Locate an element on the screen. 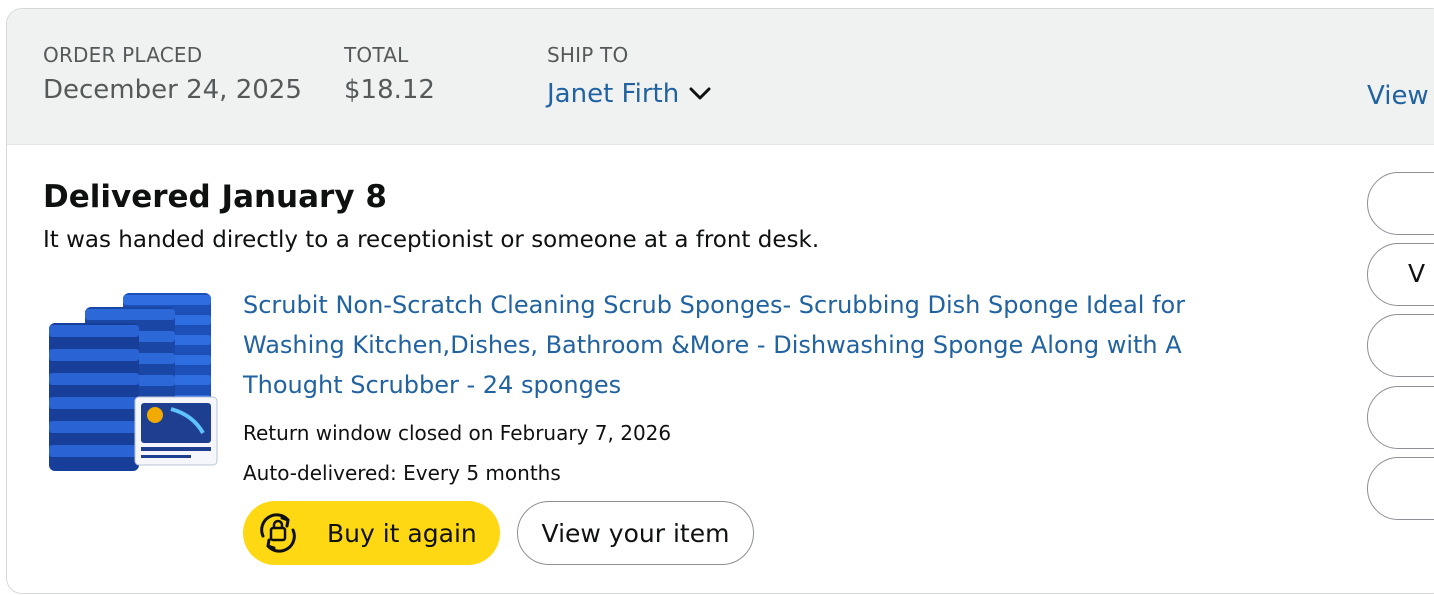 This screenshot has height=595, width=1434. chevron-down-icon is located at coordinates (700, 93).